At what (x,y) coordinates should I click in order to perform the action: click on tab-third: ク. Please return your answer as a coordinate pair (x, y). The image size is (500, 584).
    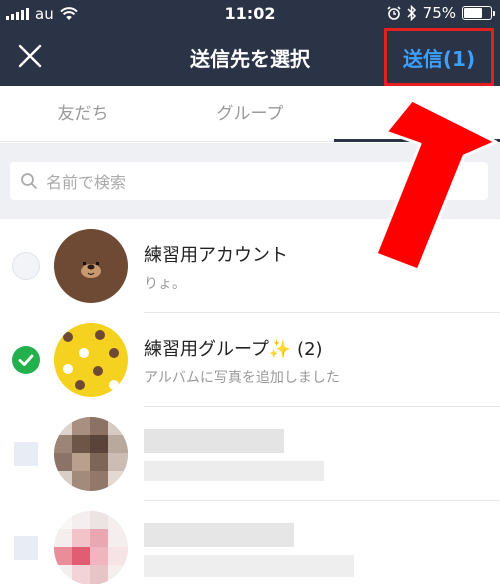
    Looking at the image, I should click on (417, 114).